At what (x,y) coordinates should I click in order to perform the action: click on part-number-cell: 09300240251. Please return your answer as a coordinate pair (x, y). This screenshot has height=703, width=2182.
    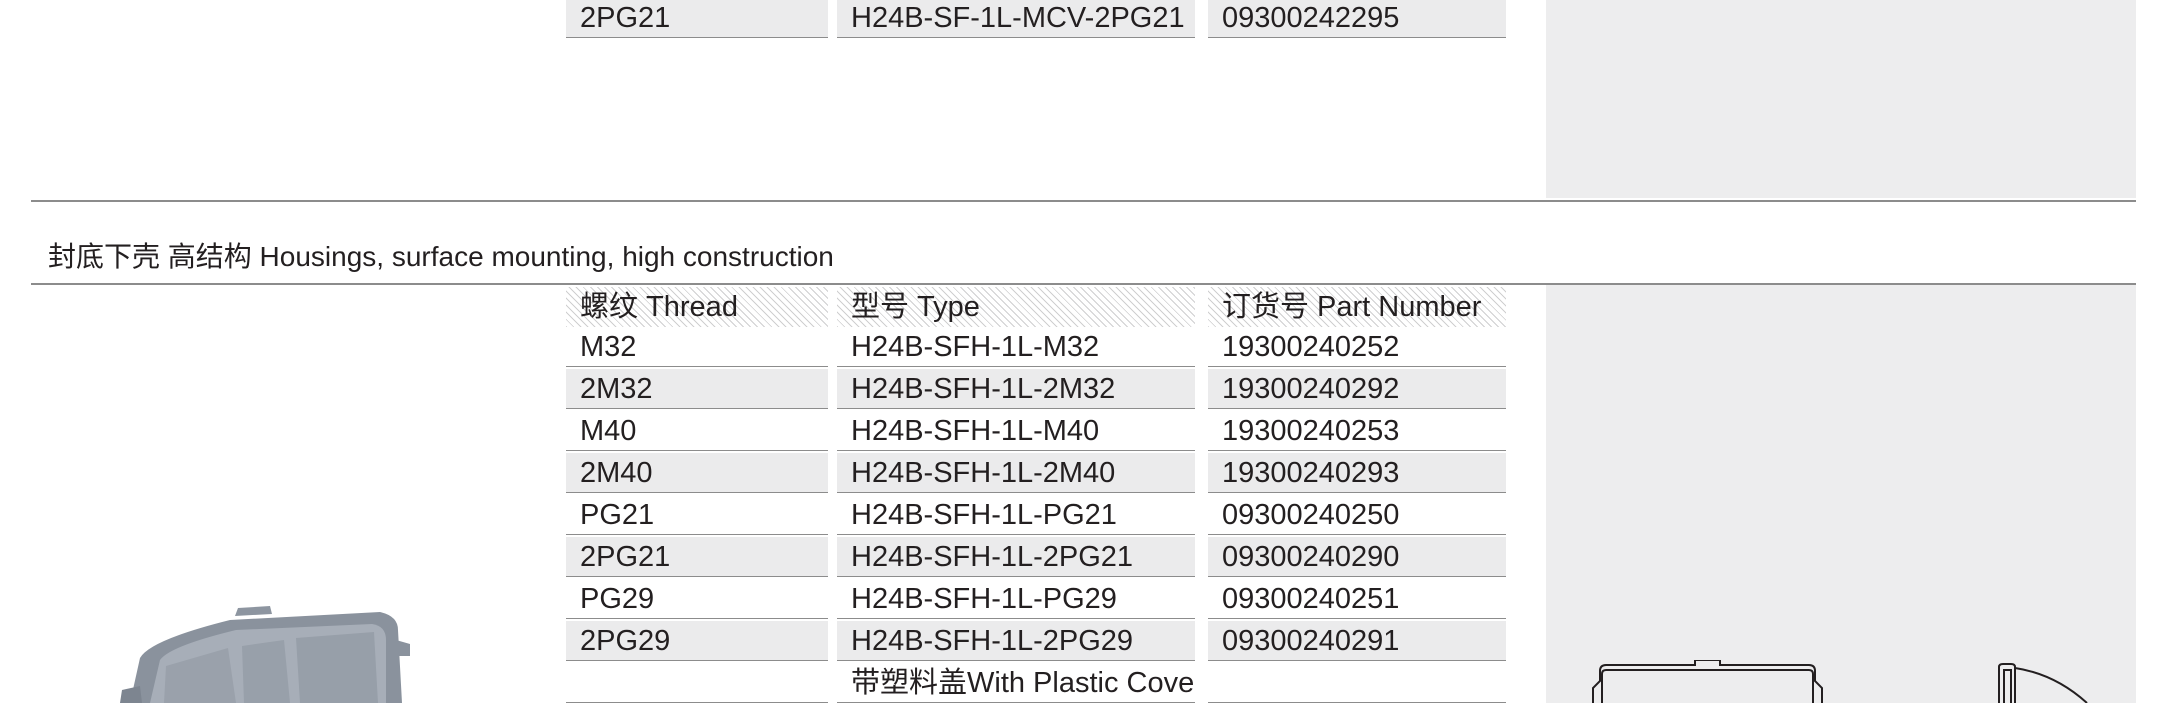
    Looking at the image, I should click on (1357, 599).